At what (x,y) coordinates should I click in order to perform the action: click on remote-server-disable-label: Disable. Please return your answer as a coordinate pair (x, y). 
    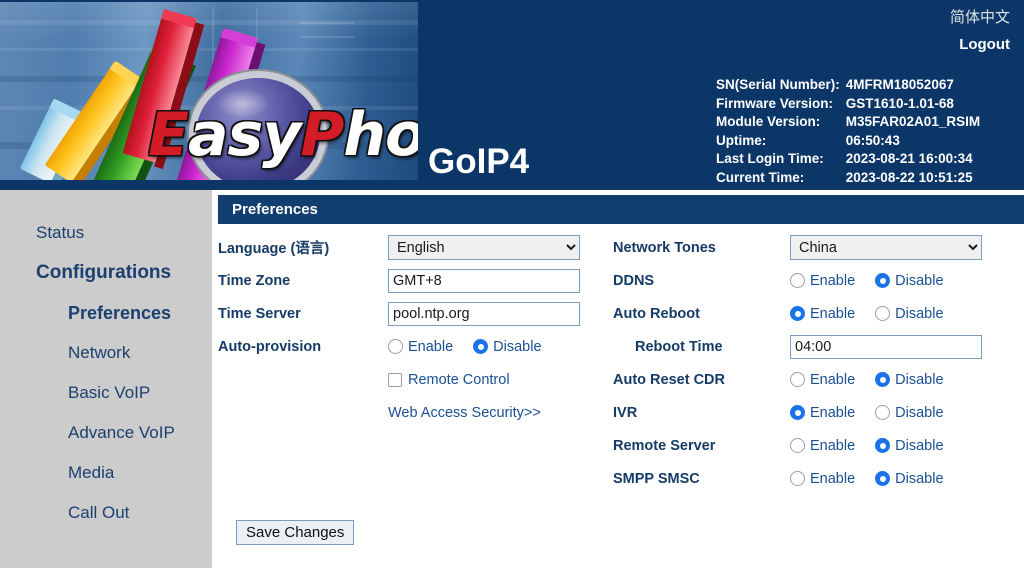
    Looking at the image, I should click on (919, 446).